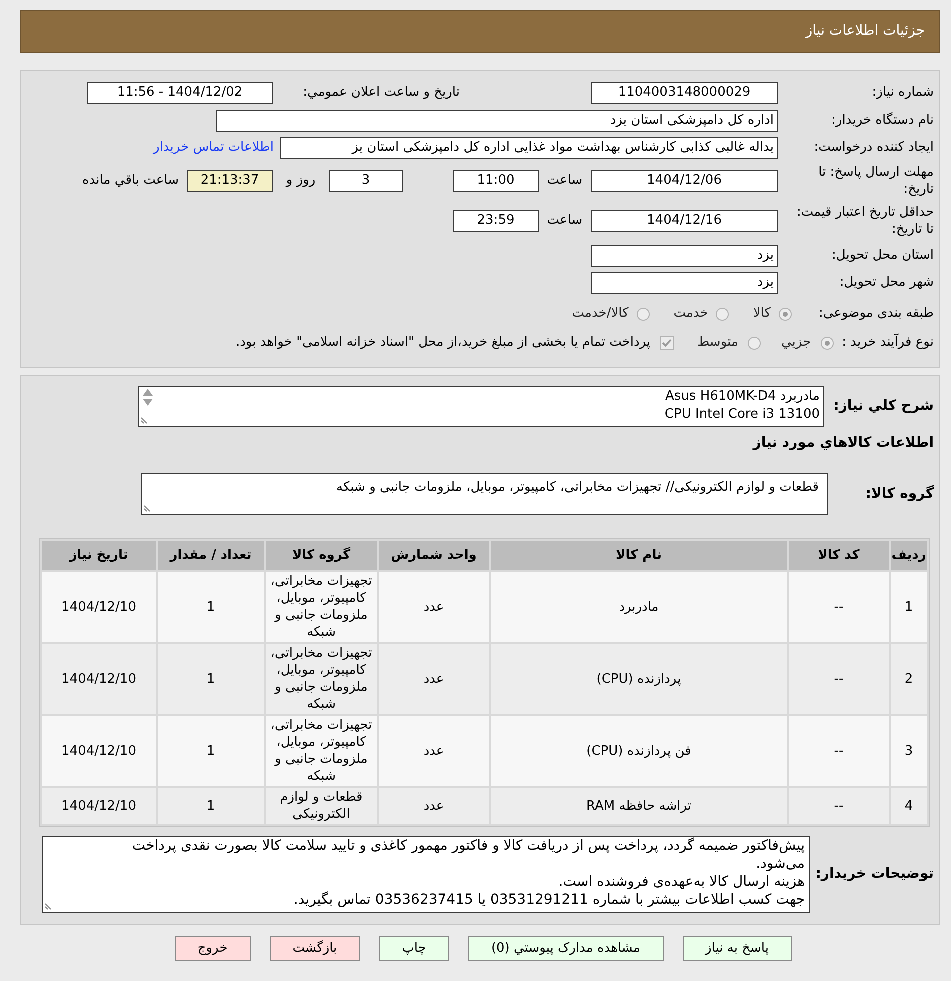 The image size is (951, 981). I want to click on table-cell: قطعات و لوازم الکترونیکی, so click(321, 806).